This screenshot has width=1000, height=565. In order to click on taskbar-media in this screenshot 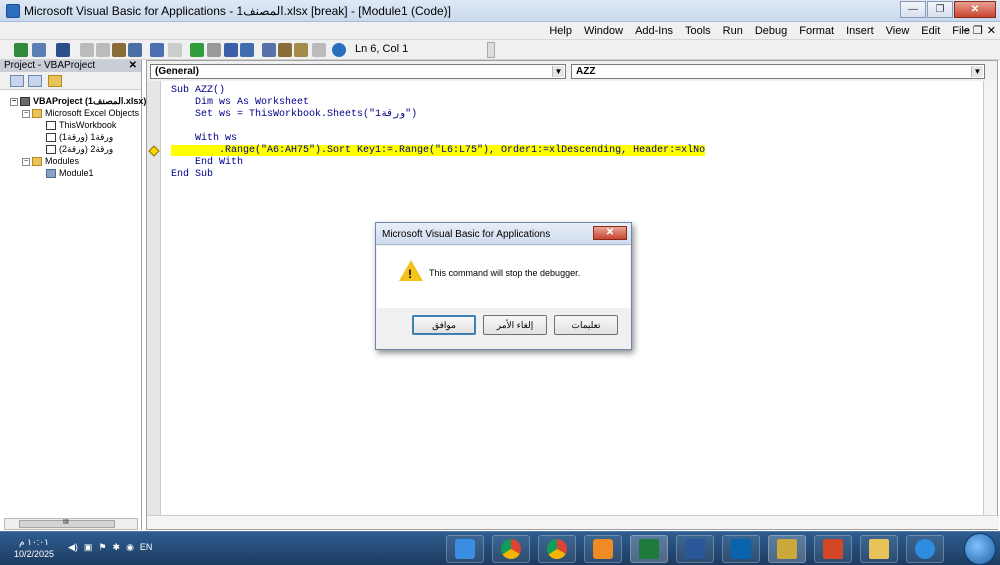, I will do `click(603, 549)`.